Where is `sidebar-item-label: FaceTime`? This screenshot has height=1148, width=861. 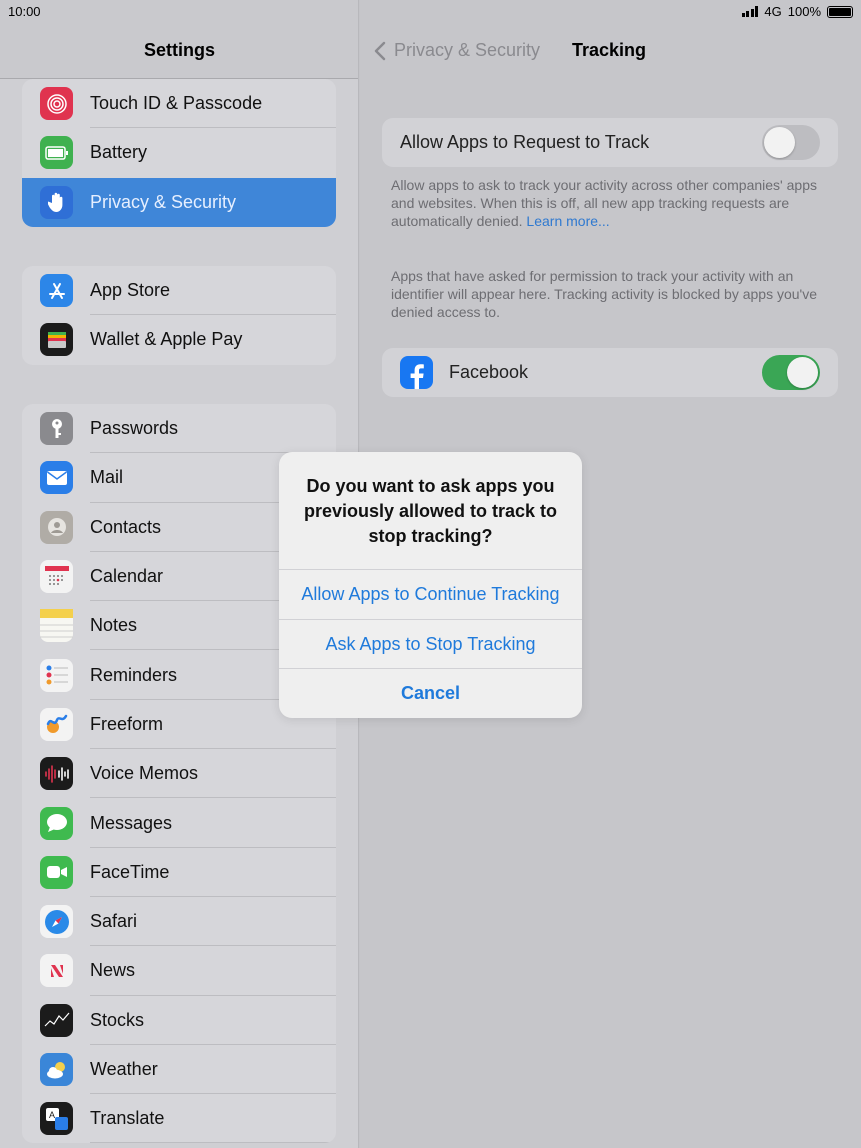
sidebar-item-label: FaceTime is located at coordinates (130, 871).